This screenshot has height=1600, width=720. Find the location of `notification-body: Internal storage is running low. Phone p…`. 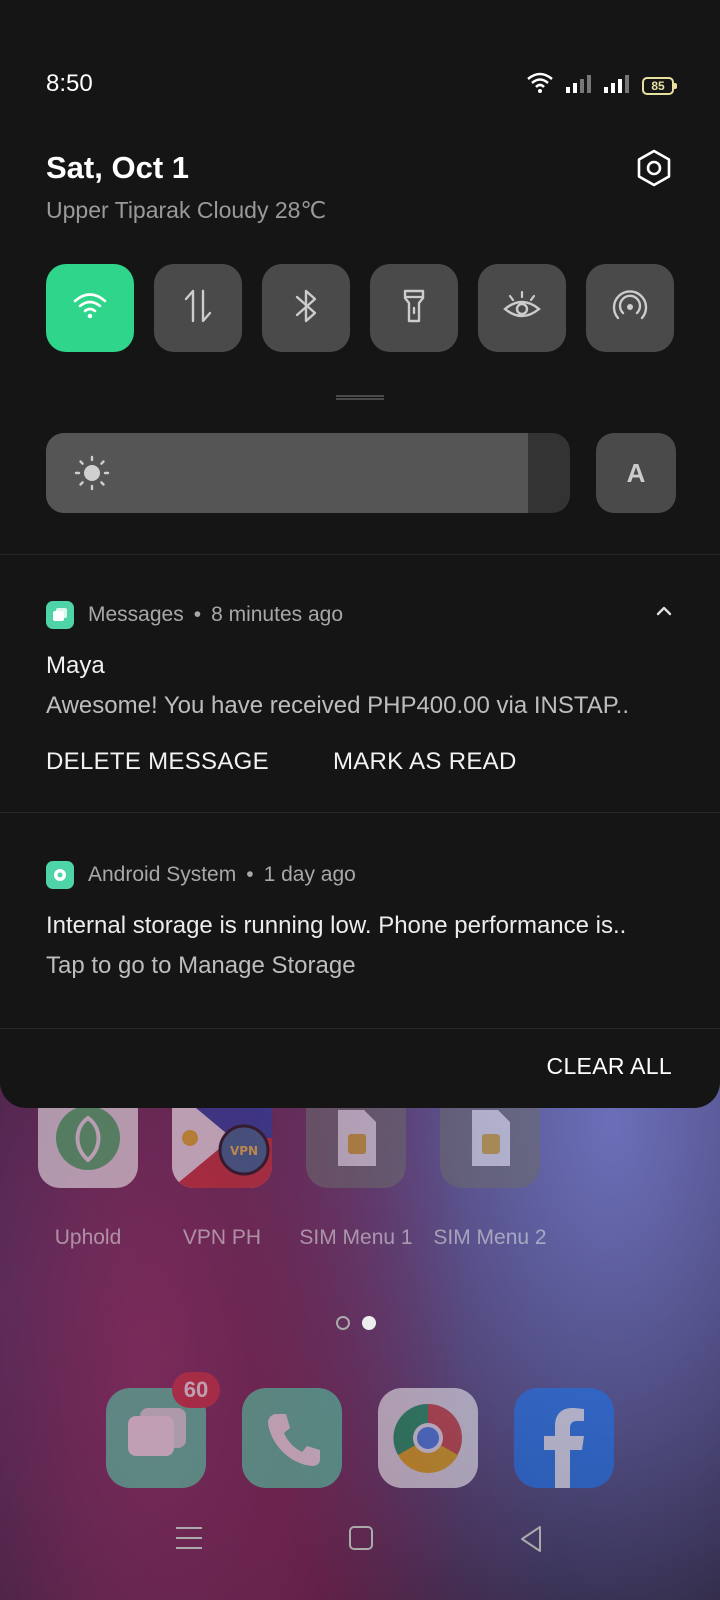

notification-body: Internal storage is running low. Phone p… is located at coordinates (336, 925).